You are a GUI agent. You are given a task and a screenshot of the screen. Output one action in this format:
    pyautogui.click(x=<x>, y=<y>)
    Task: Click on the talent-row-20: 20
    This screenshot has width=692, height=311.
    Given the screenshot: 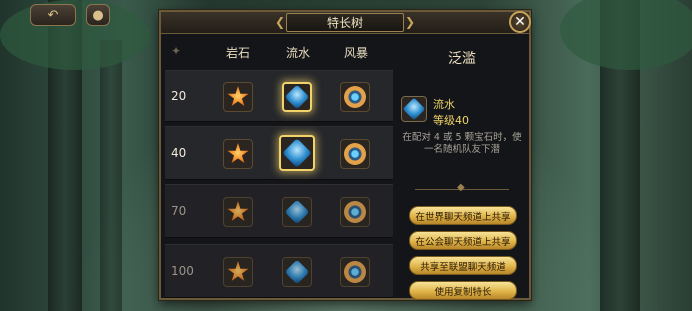 What is the action you would take?
    pyautogui.click(x=279, y=96)
    